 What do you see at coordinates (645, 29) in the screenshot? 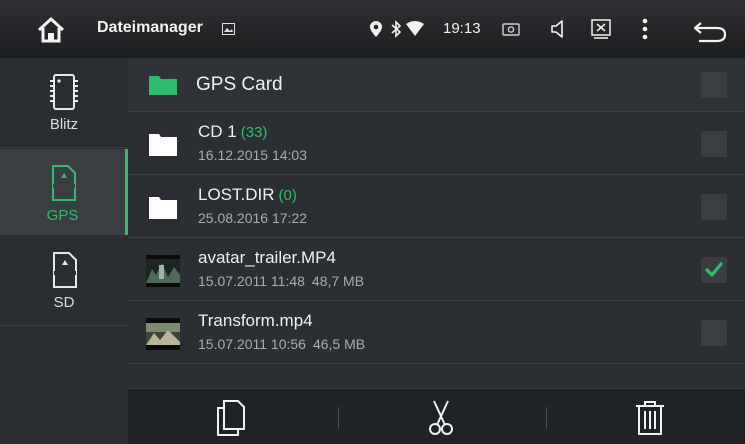
I see `overflow-menu-icon` at bounding box center [645, 29].